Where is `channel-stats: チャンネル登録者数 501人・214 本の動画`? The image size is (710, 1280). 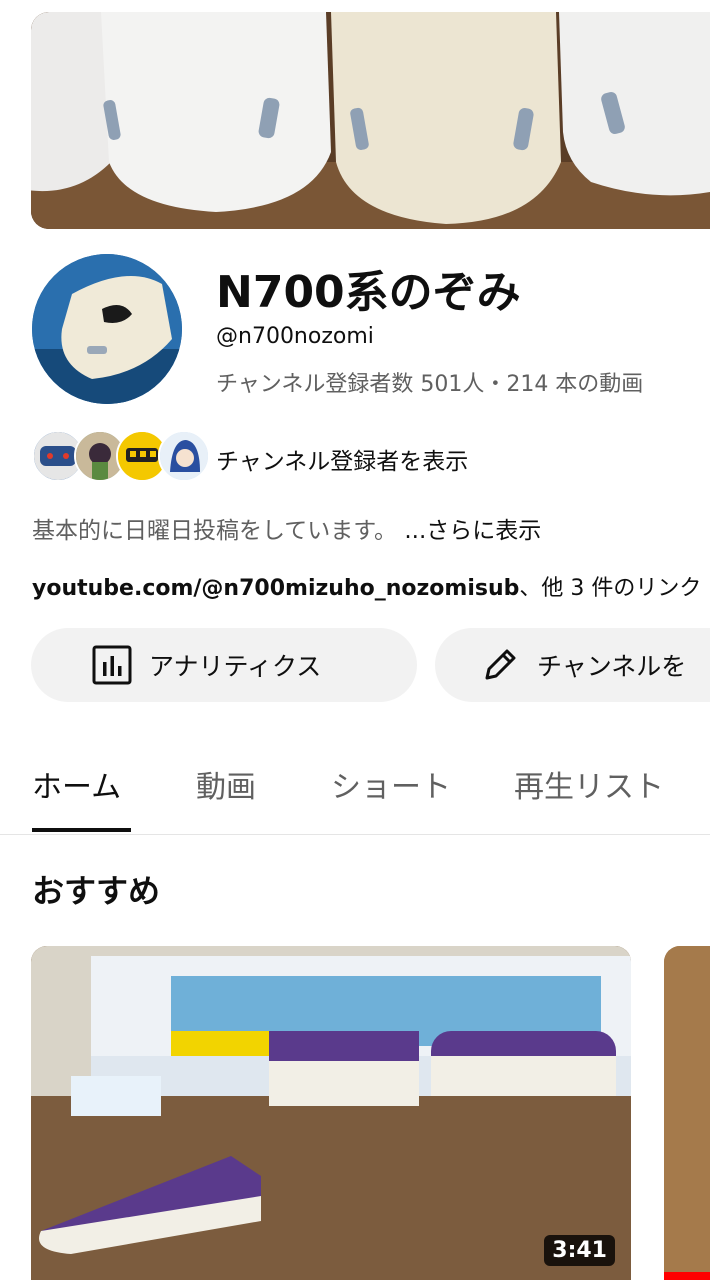
channel-stats: チャンネル登録者数 501人・214 本の動画 is located at coordinates (430, 384).